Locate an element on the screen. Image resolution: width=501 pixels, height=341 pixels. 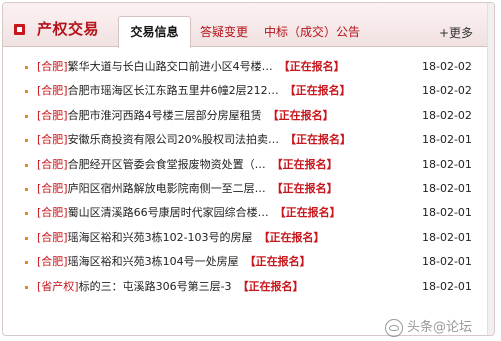
item-title: 标的三：屯溪路306号第三层-3 is located at coordinates (155, 286).